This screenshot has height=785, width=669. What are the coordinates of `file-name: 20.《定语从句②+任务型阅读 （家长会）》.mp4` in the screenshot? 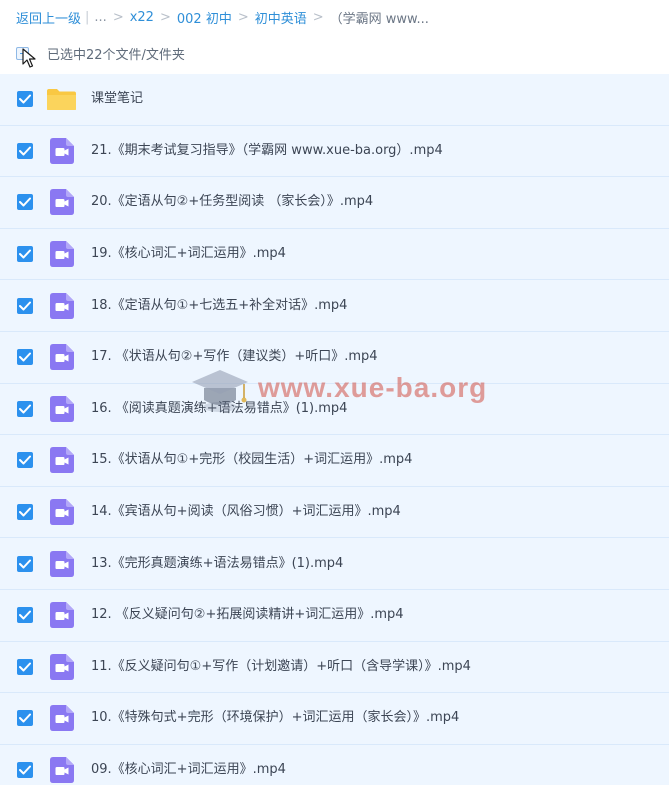 It's located at (232, 202).